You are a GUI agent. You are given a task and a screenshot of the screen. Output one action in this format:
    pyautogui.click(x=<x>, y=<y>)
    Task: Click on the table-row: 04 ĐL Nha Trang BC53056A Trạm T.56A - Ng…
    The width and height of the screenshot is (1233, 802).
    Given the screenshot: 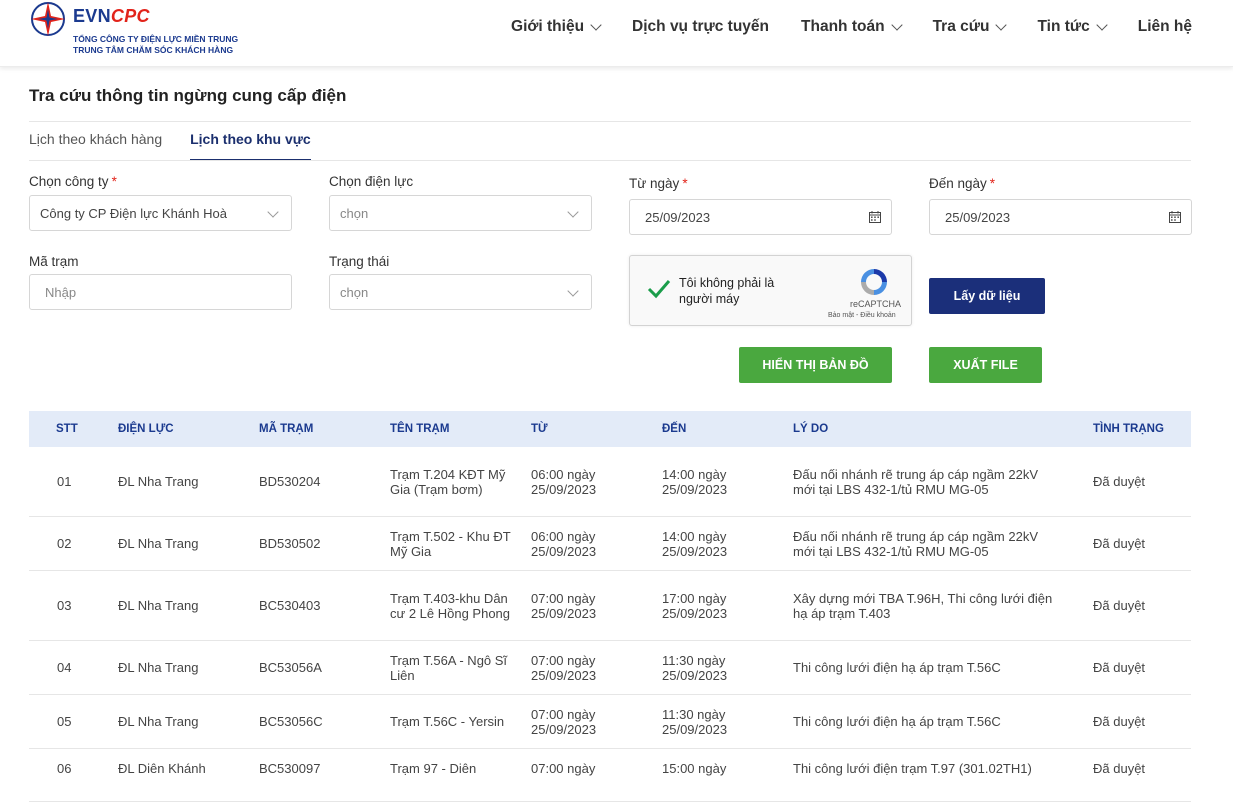 What is the action you would take?
    pyautogui.click(x=610, y=668)
    